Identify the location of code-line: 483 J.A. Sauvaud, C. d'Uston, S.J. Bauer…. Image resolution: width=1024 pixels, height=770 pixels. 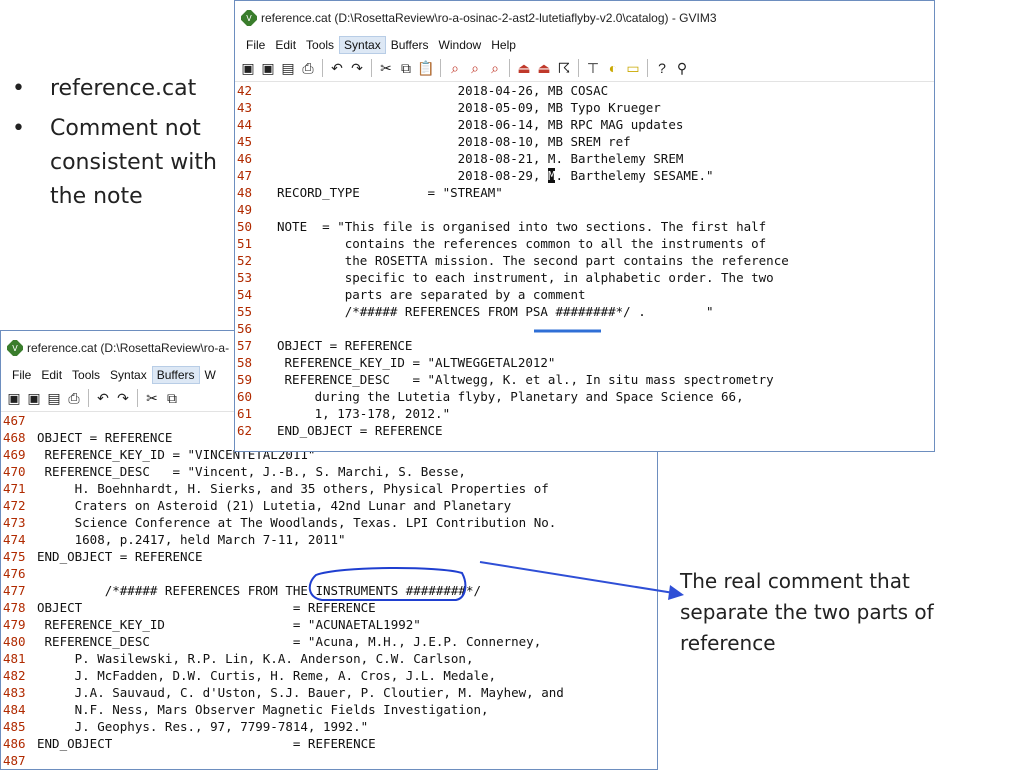
(329, 692).